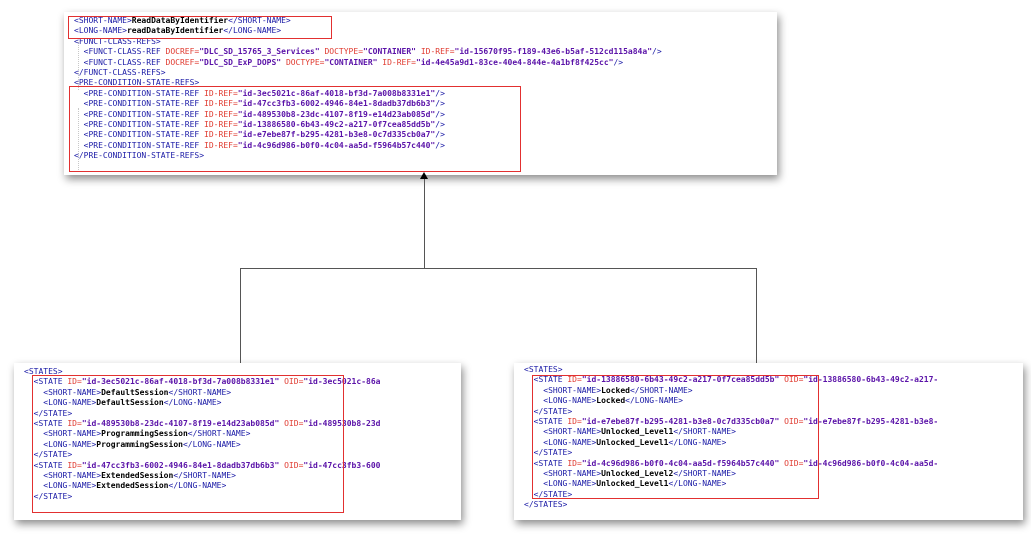 The width and height of the screenshot is (1031, 555). I want to click on code-line: </PRE-CONDITION-STATE-REFS>, so click(368, 156).